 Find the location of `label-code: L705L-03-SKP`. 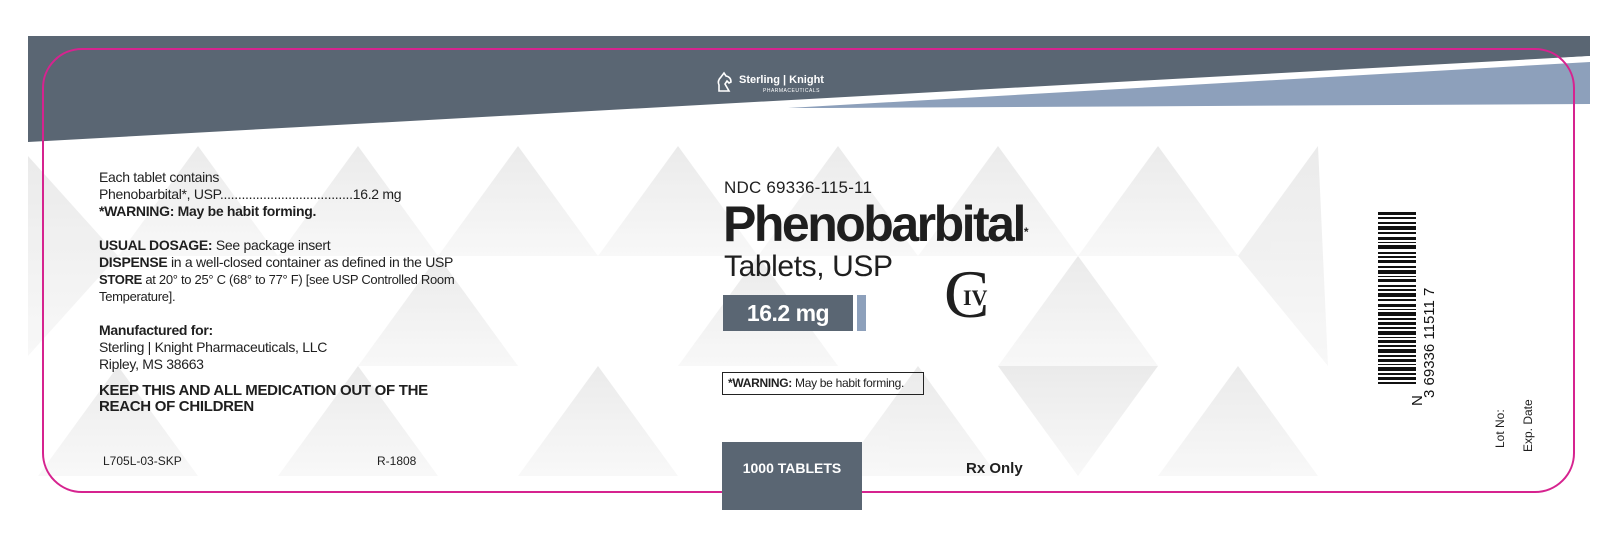

label-code: L705L-03-SKP is located at coordinates (142, 461).